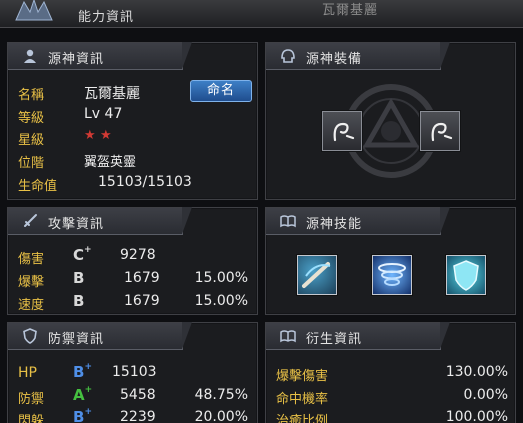 The image size is (523, 423). Describe the element at coordinates (221, 301) in the screenshot. I see `speed-percent: 15.00%` at that location.